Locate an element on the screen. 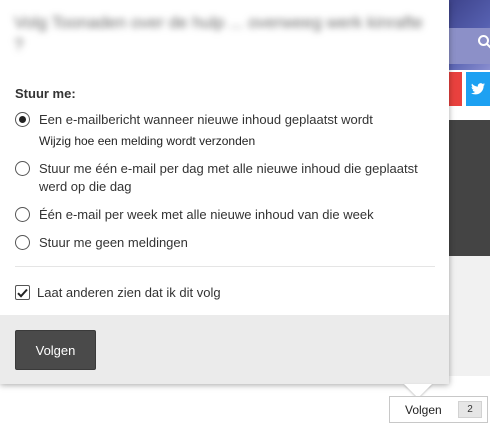 This screenshot has height=427, width=490. search-icon is located at coordinates (483, 42).